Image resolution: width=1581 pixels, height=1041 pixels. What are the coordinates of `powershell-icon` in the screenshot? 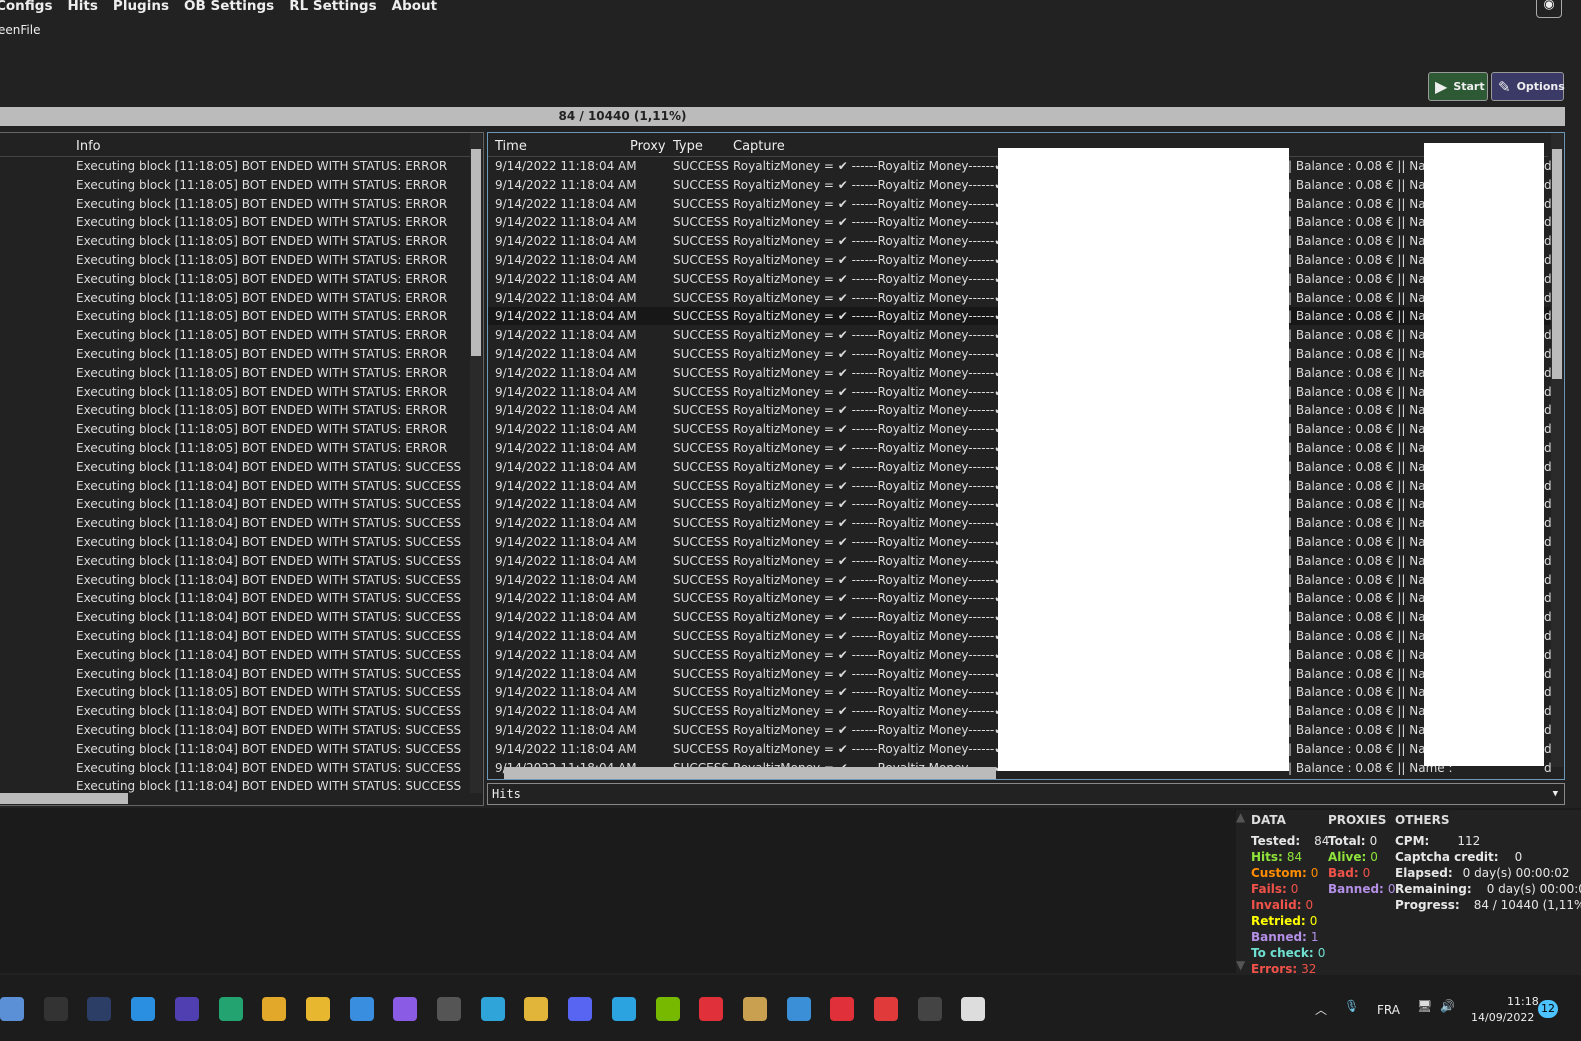 It's located at (99, 1009).